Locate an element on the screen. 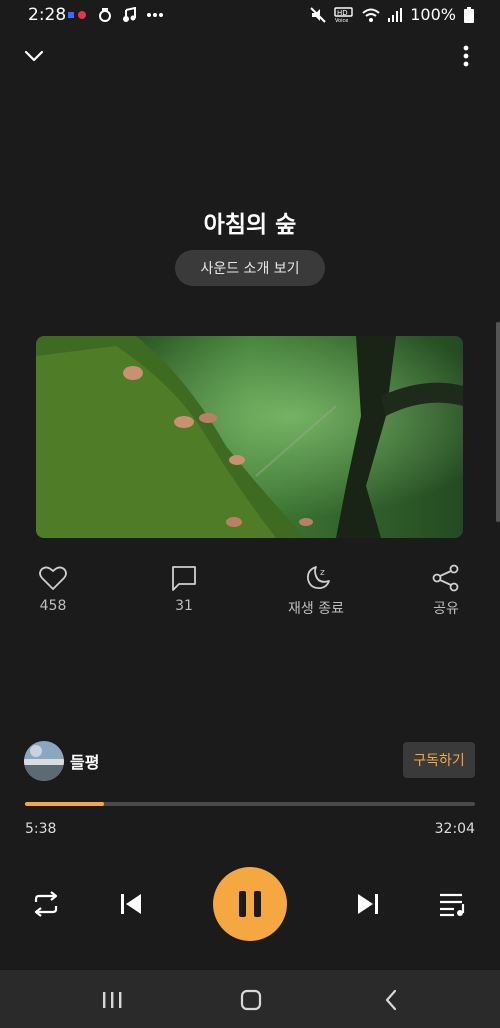  channel-name: 들평 is located at coordinates (84, 761).